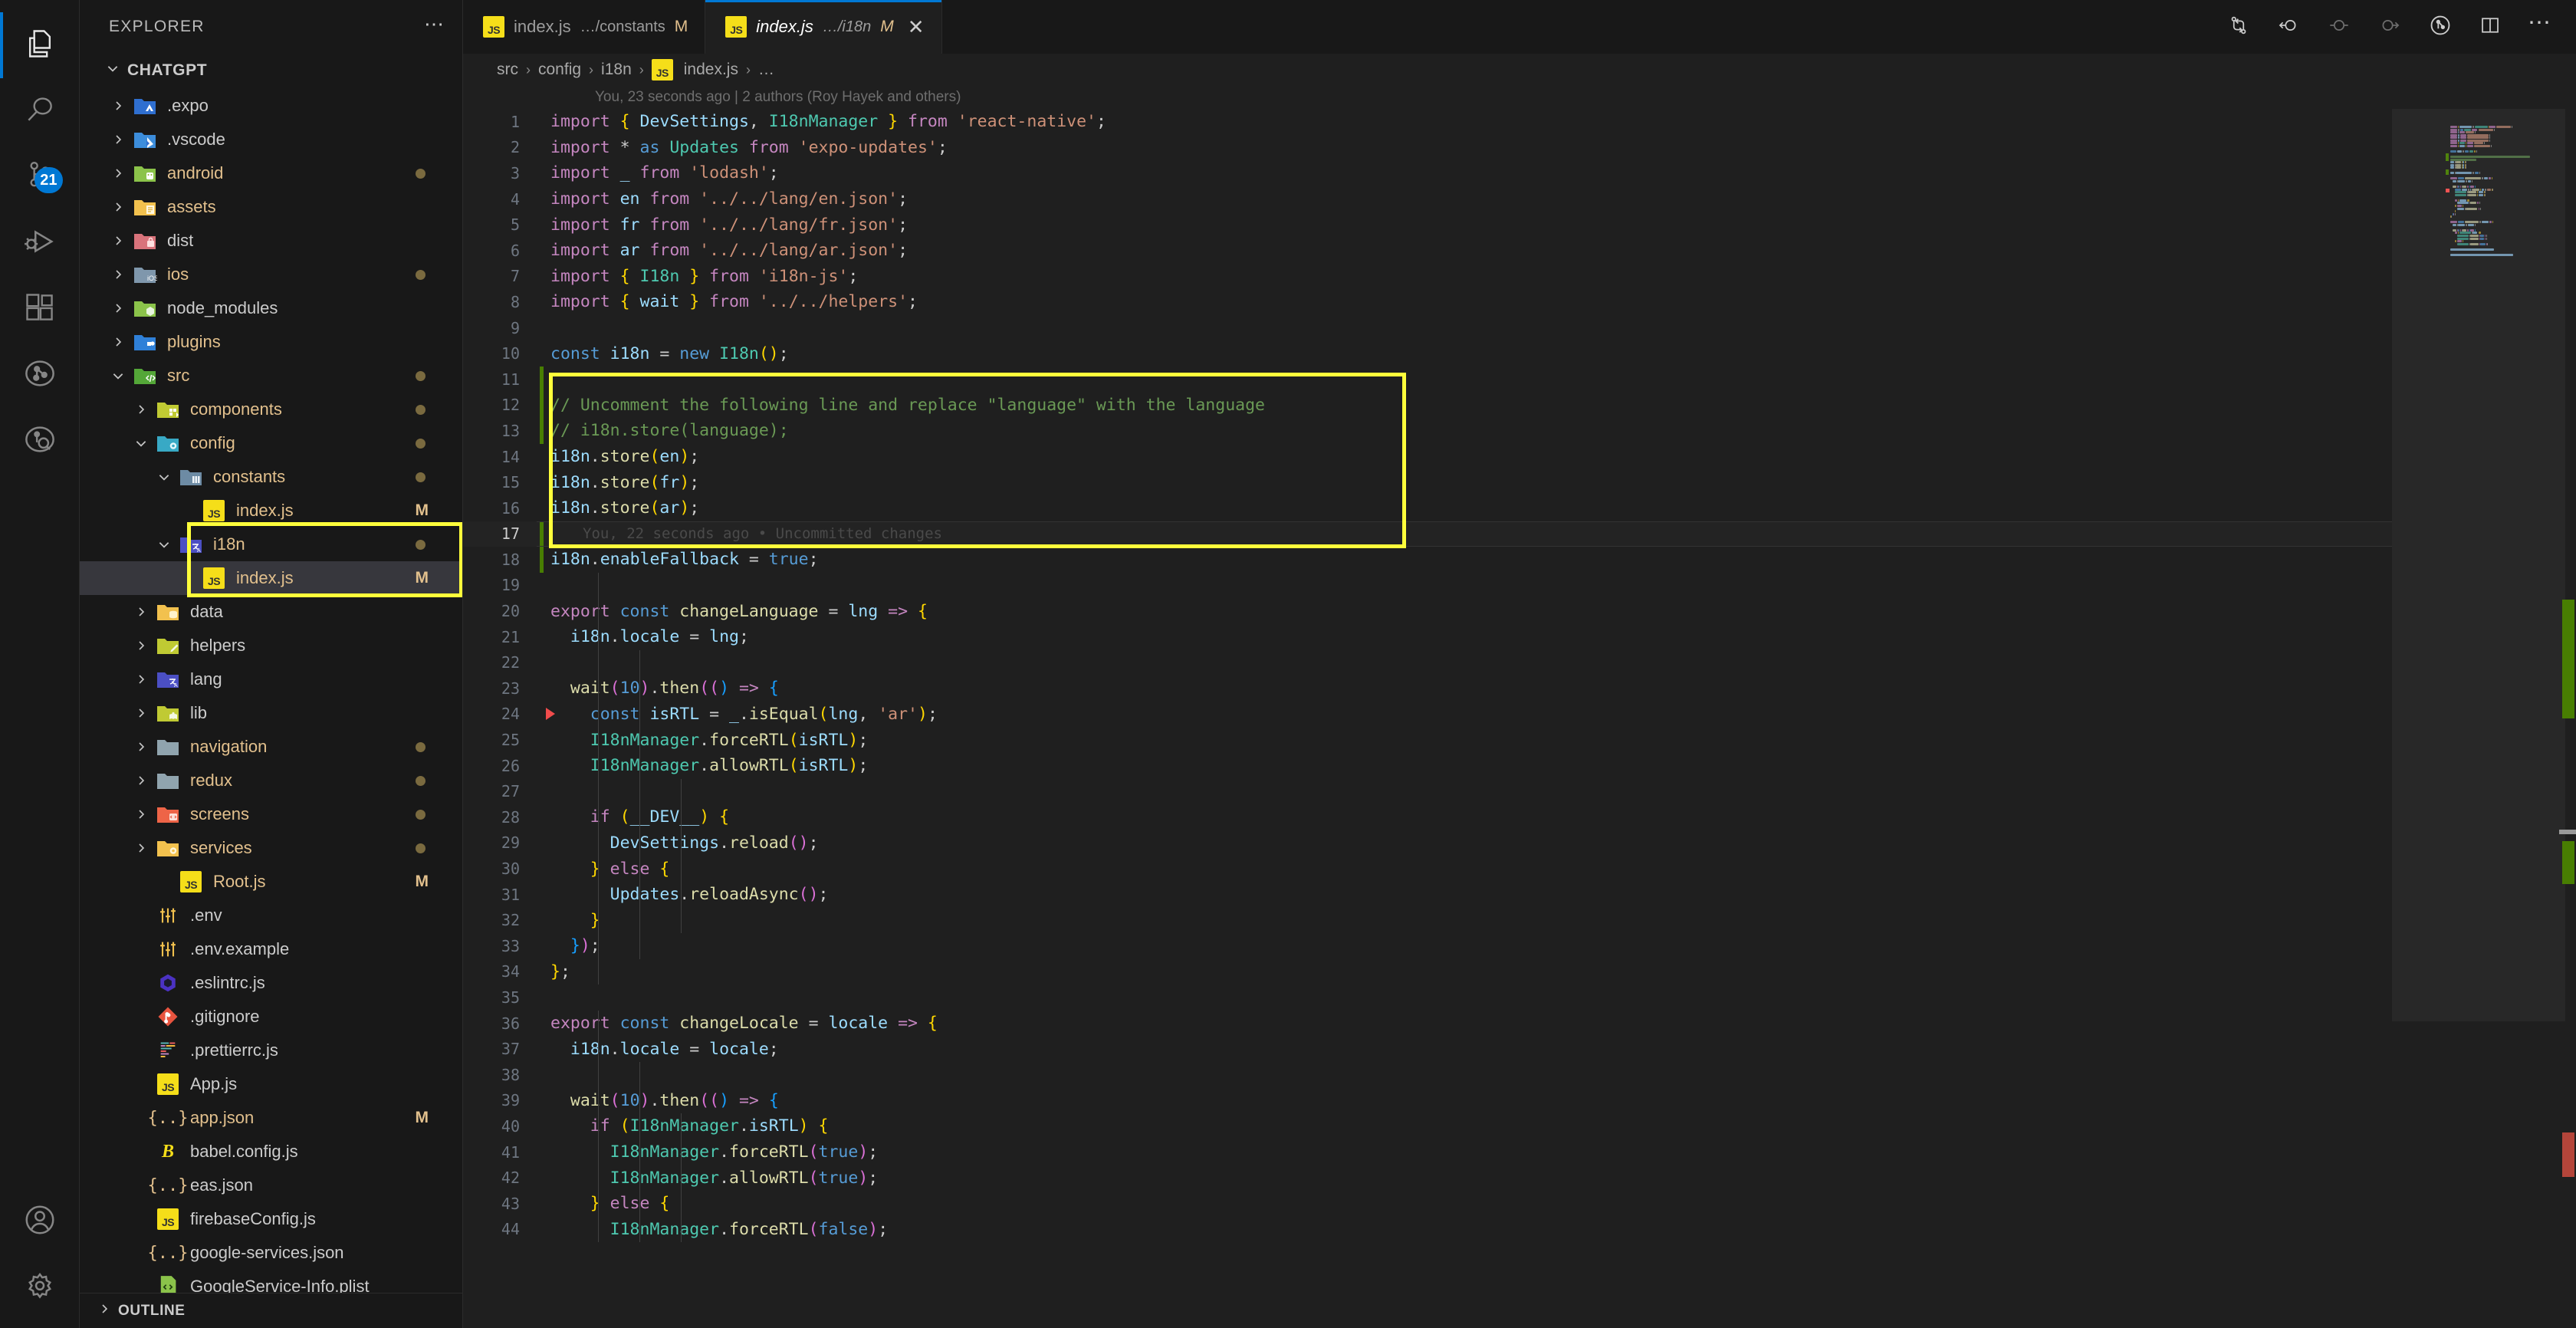 Image resolution: width=2576 pixels, height=1328 pixels. Describe the element at coordinates (271, 1050) in the screenshot. I see `tree-file--prettierrc-js: .prettierrc.js` at that location.